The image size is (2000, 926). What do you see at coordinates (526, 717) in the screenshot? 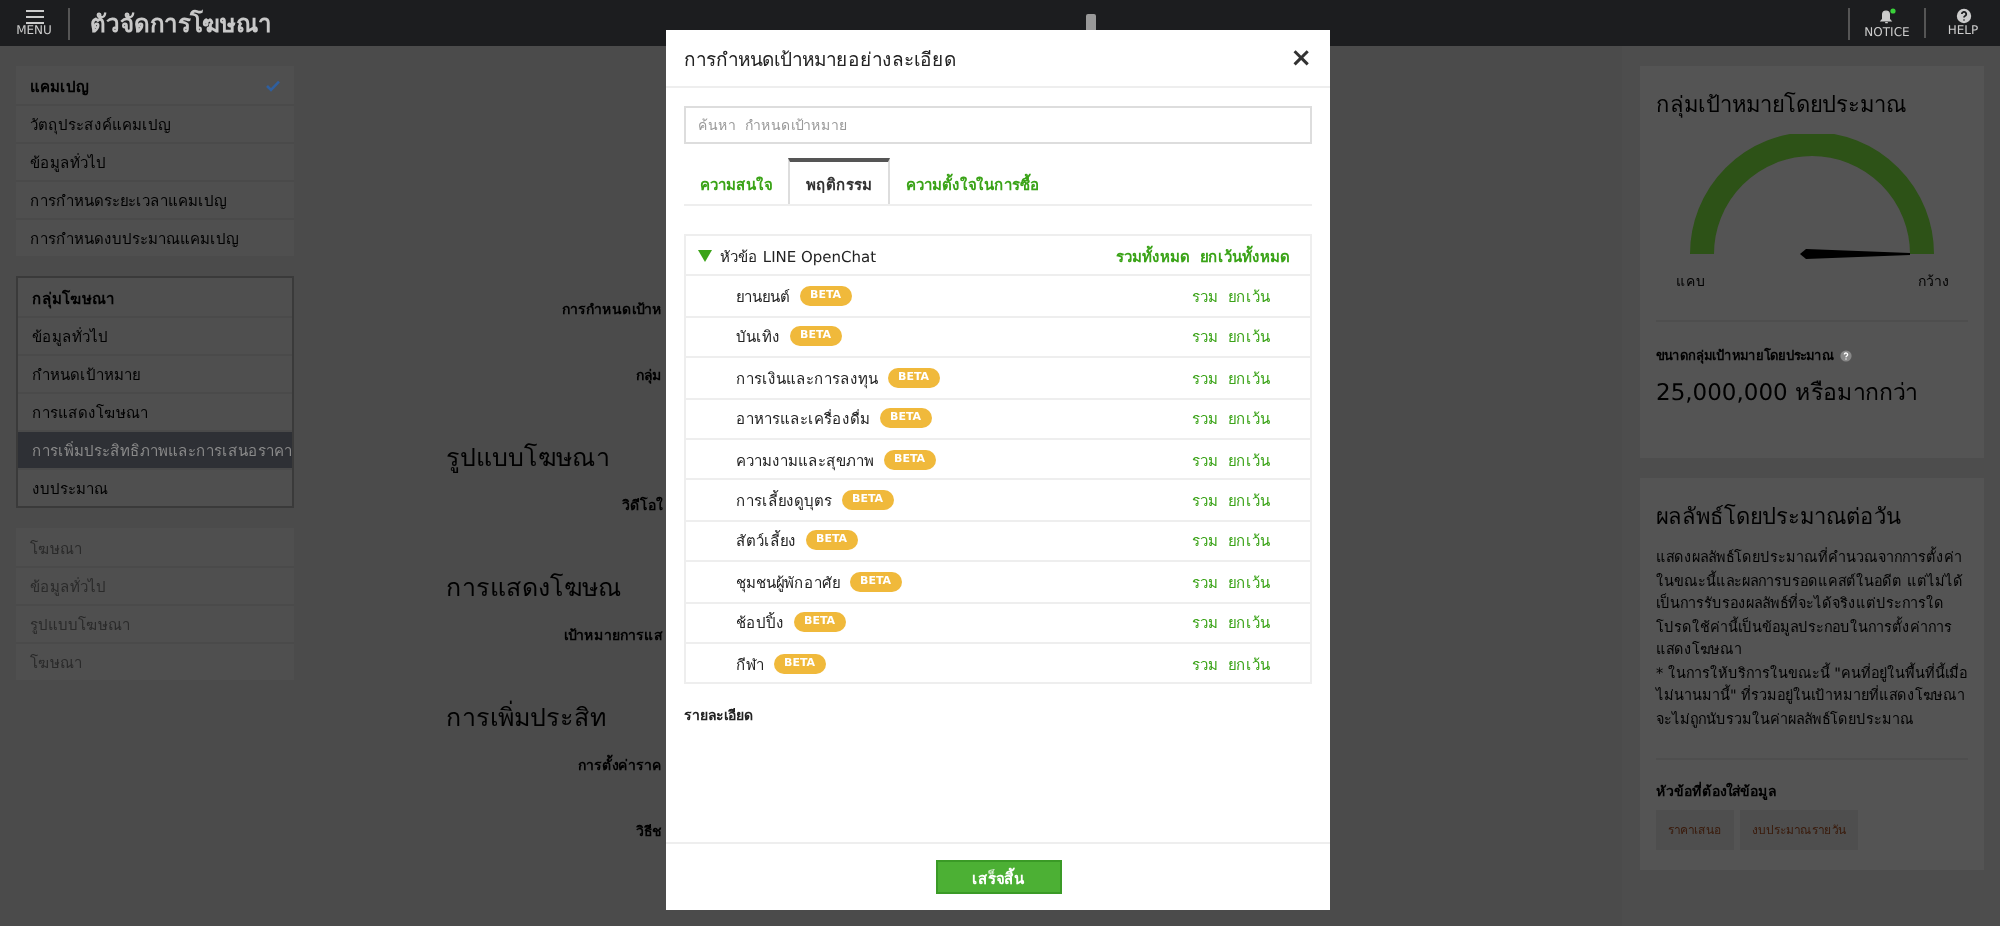
I see `section-heading: การเพิ่มประสิท` at bounding box center [526, 717].